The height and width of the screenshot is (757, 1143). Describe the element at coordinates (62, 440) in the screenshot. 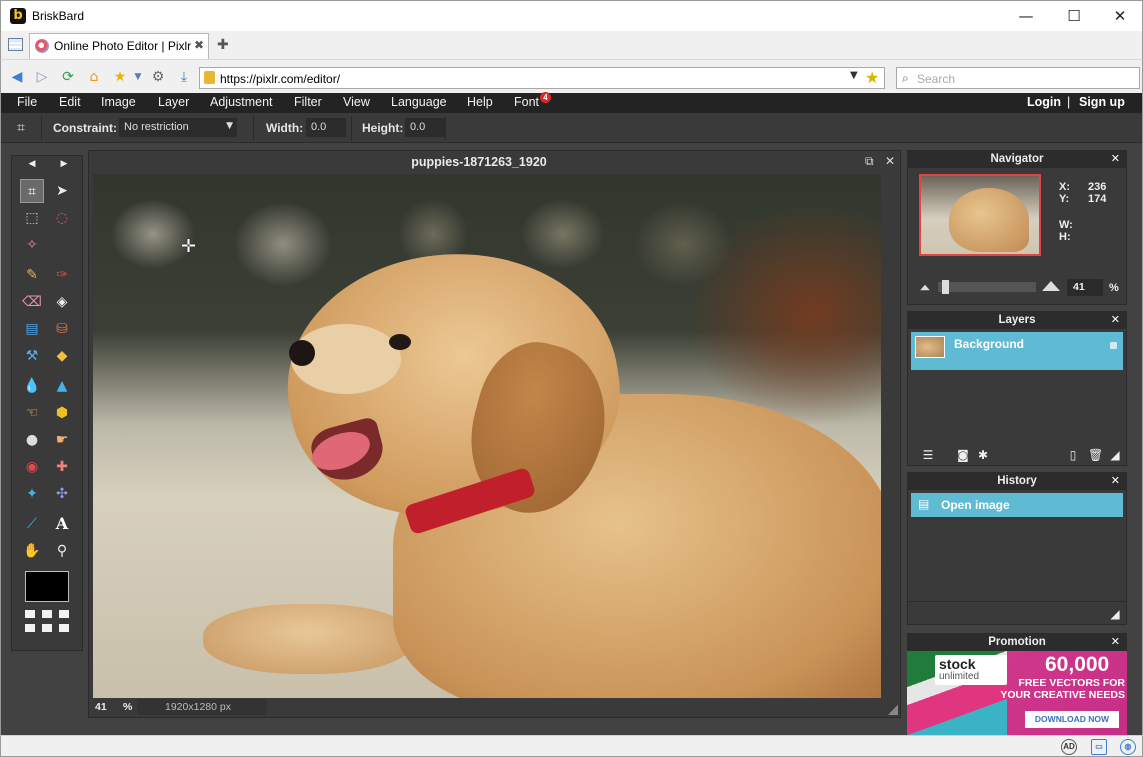

I see `burn-tool-icon: ☛` at that location.